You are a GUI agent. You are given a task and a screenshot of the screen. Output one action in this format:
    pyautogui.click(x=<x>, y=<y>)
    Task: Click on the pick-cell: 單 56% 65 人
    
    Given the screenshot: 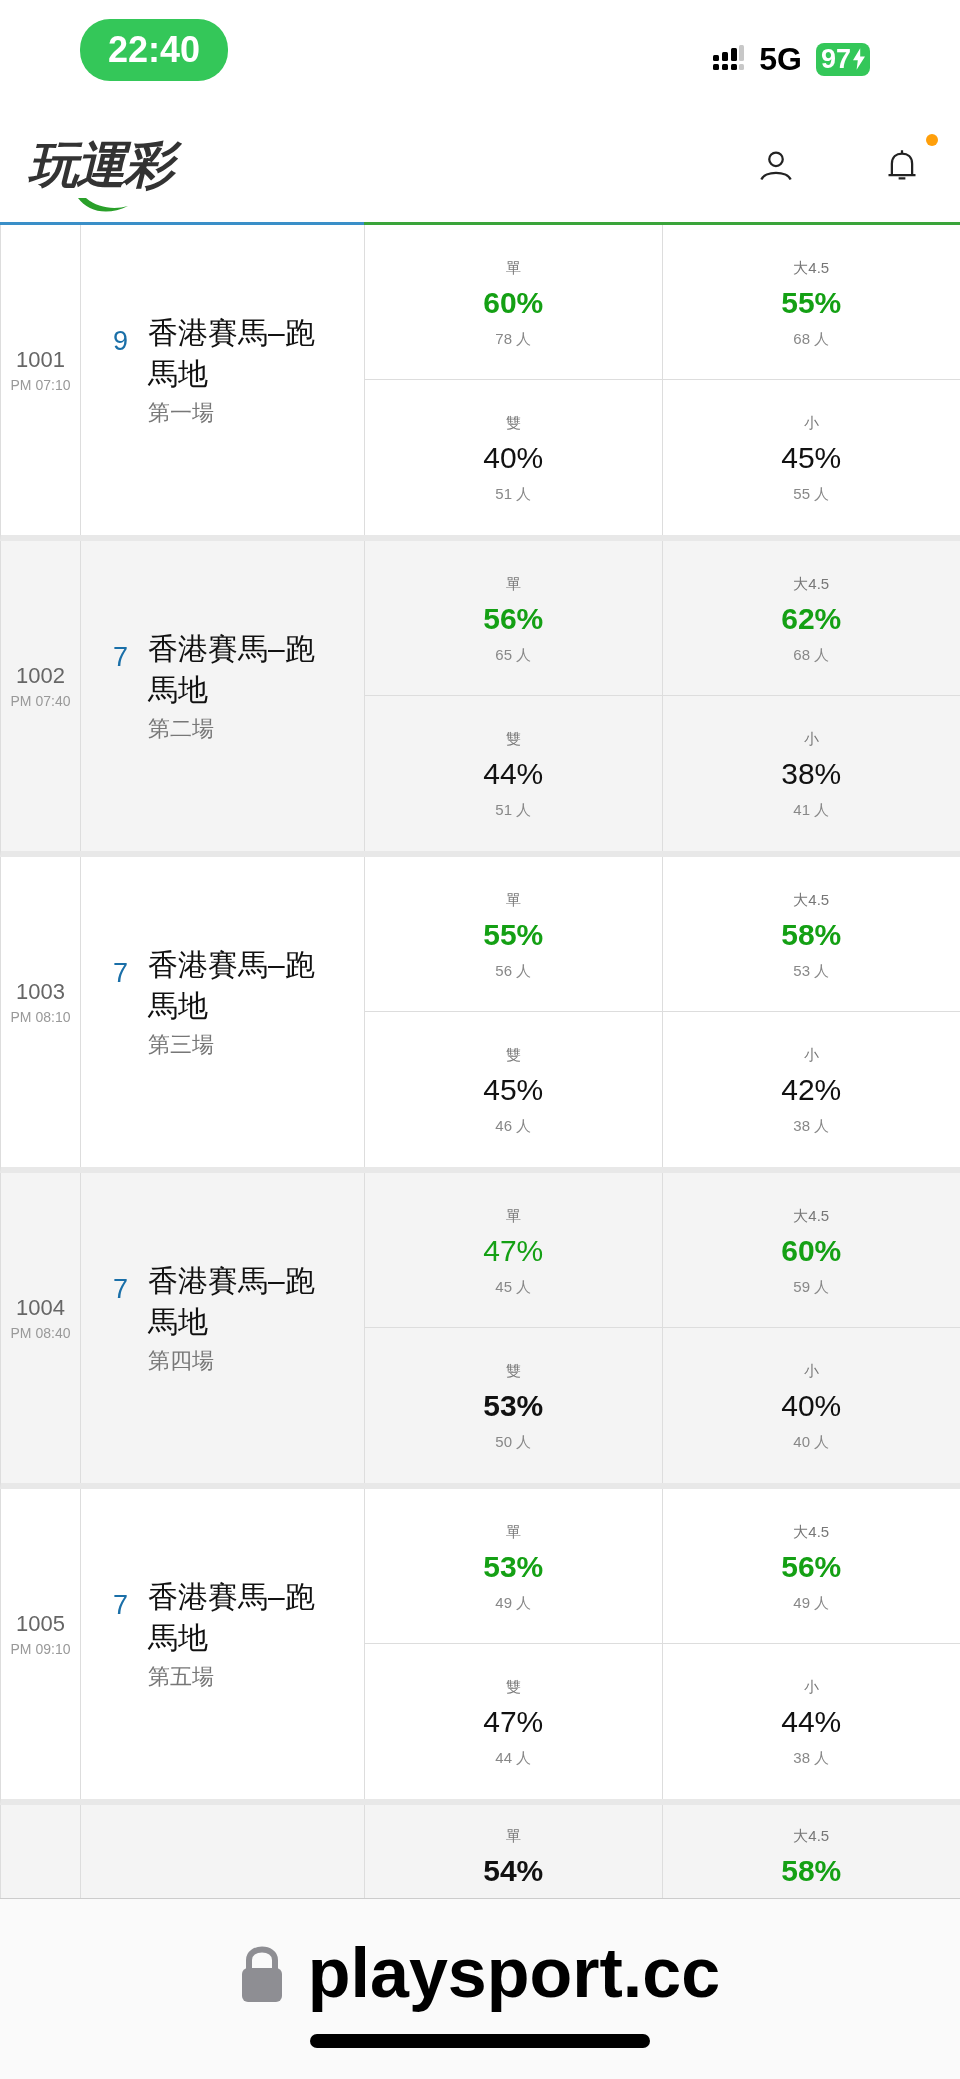 What is the action you would take?
    pyautogui.click(x=514, y=618)
    